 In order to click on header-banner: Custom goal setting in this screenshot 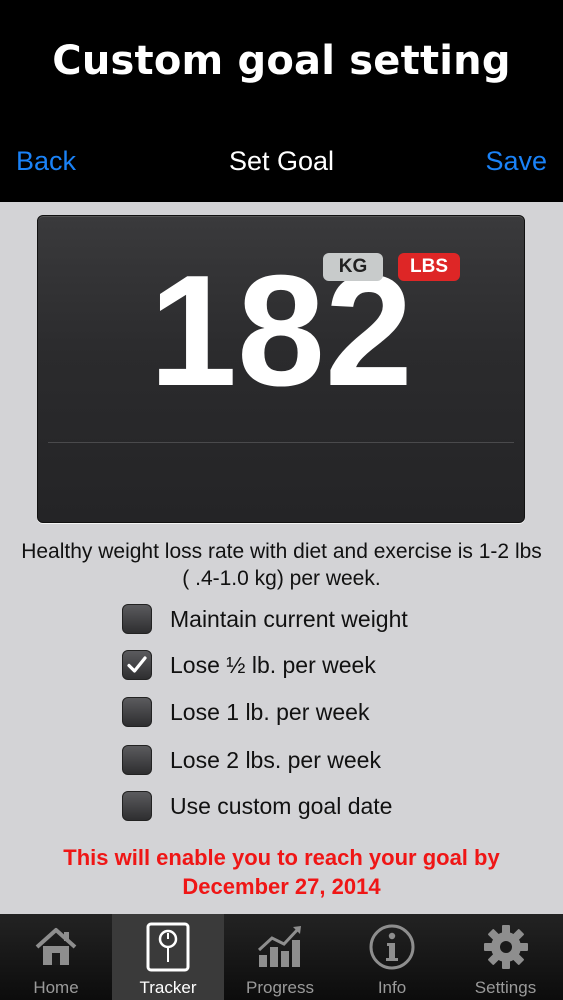, I will do `click(281, 65)`.